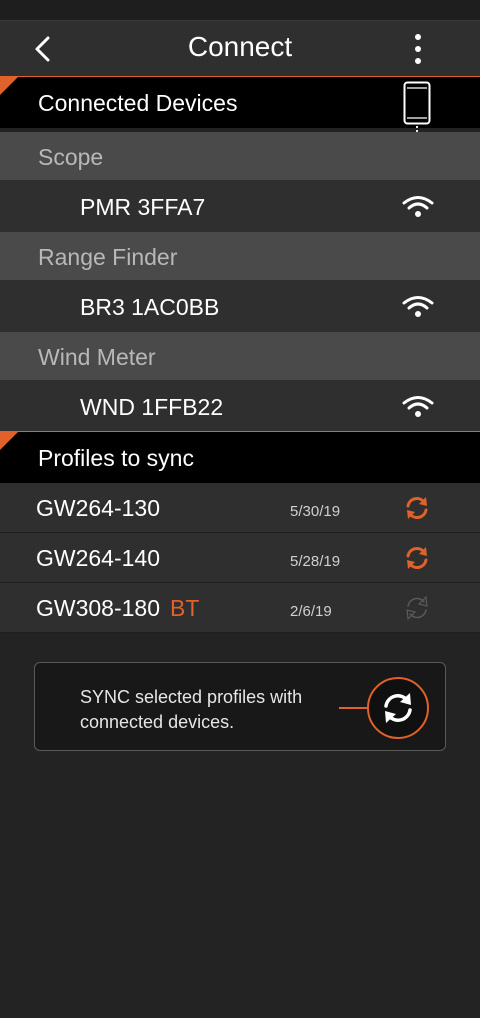 Image resolution: width=480 pixels, height=1018 pixels. I want to click on category-label: Scope, so click(71, 157).